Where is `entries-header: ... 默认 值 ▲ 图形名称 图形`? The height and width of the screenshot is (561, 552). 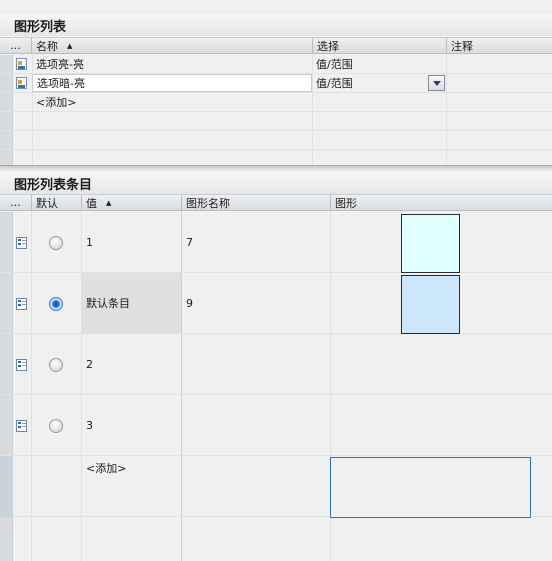 entries-header: ... 默认 值 ▲ 图形名称 图形 is located at coordinates (276, 202).